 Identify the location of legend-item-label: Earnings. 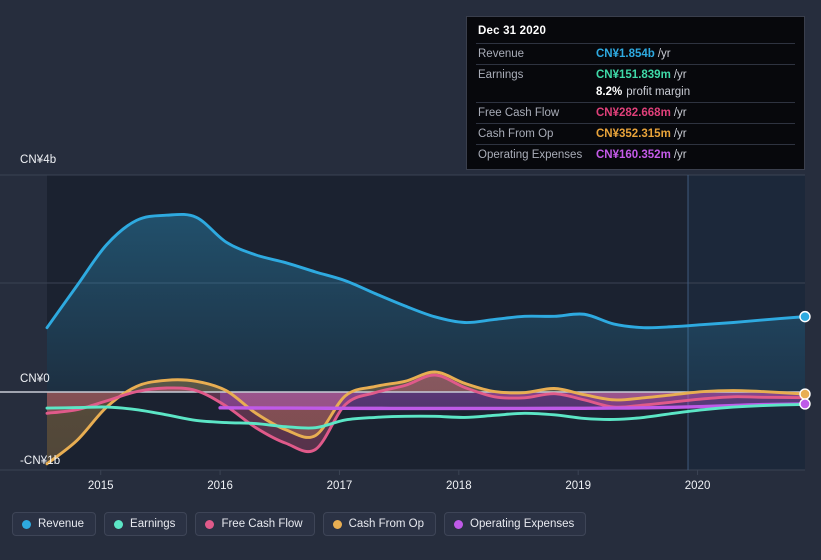
(153, 524).